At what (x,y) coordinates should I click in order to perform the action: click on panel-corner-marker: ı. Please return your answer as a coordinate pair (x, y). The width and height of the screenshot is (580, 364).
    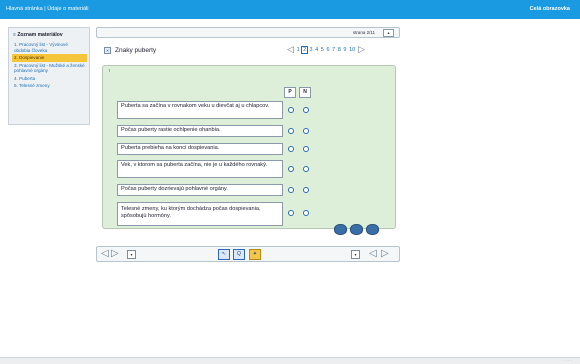
    Looking at the image, I should click on (110, 71).